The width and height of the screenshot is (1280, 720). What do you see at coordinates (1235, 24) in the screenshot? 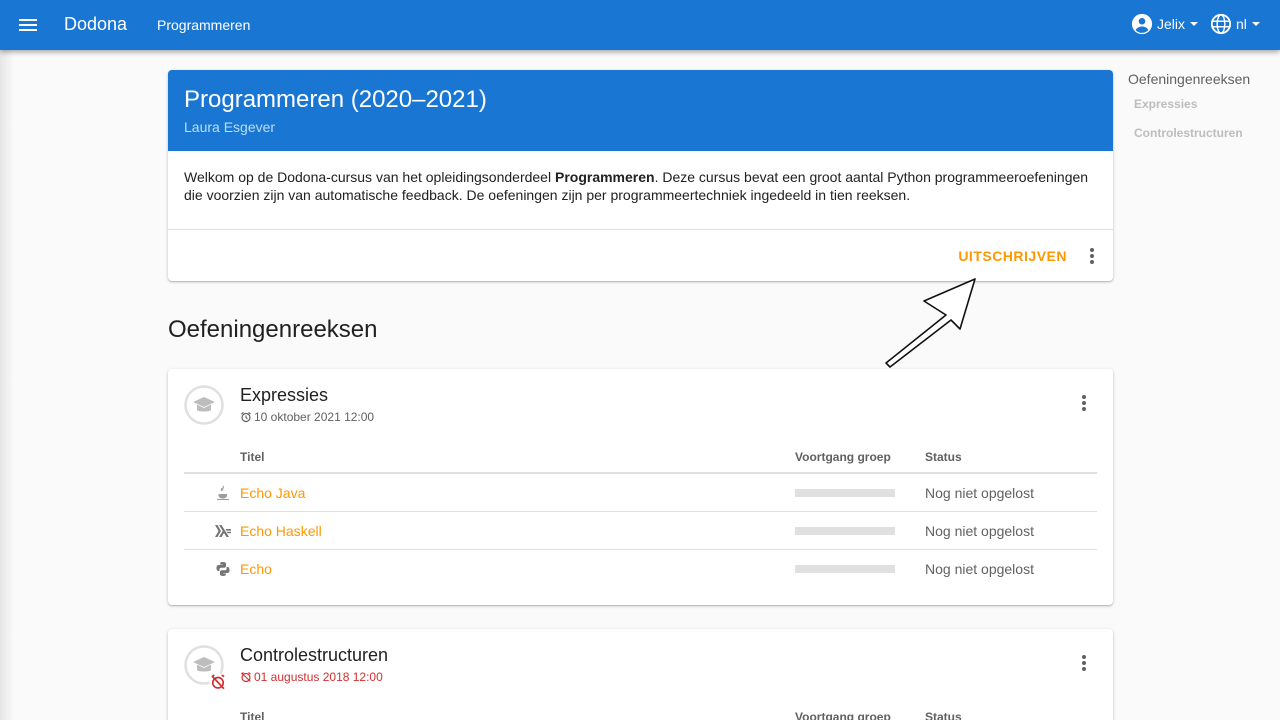
I see `language-menu-button: nl` at bounding box center [1235, 24].